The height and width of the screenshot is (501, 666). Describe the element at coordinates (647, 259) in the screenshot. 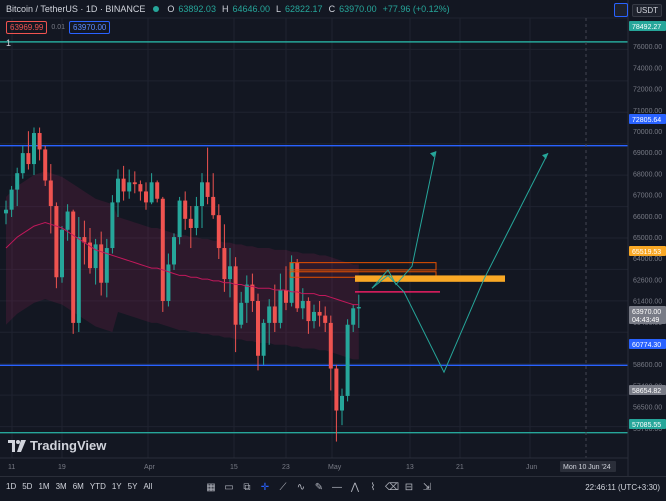

I see `price-tick-label: 64000.00` at that location.